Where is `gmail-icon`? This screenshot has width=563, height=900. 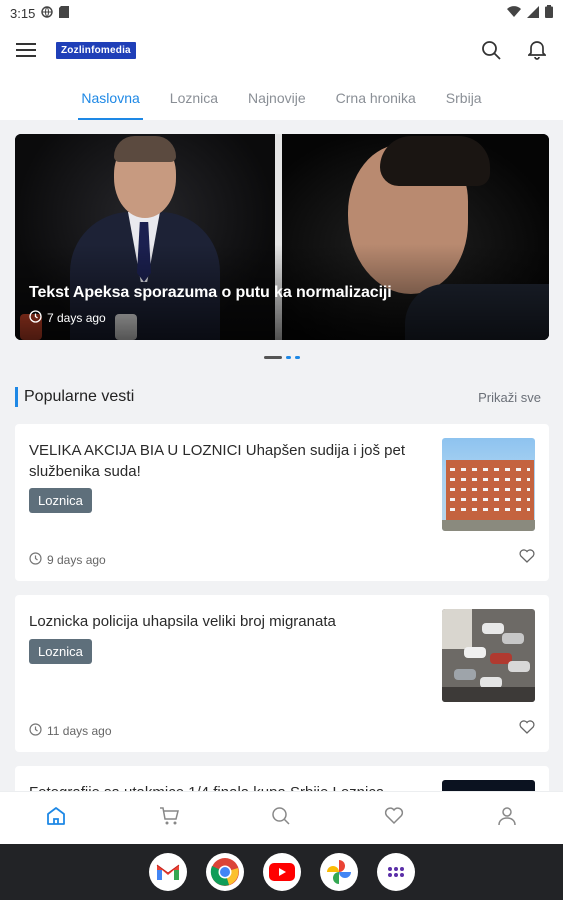
gmail-icon is located at coordinates (167, 872).